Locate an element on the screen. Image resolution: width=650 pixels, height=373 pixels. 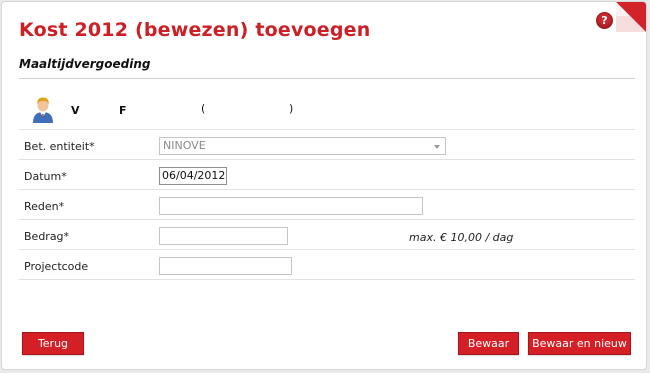
date-input: 06/04/2012 is located at coordinates (193, 176).